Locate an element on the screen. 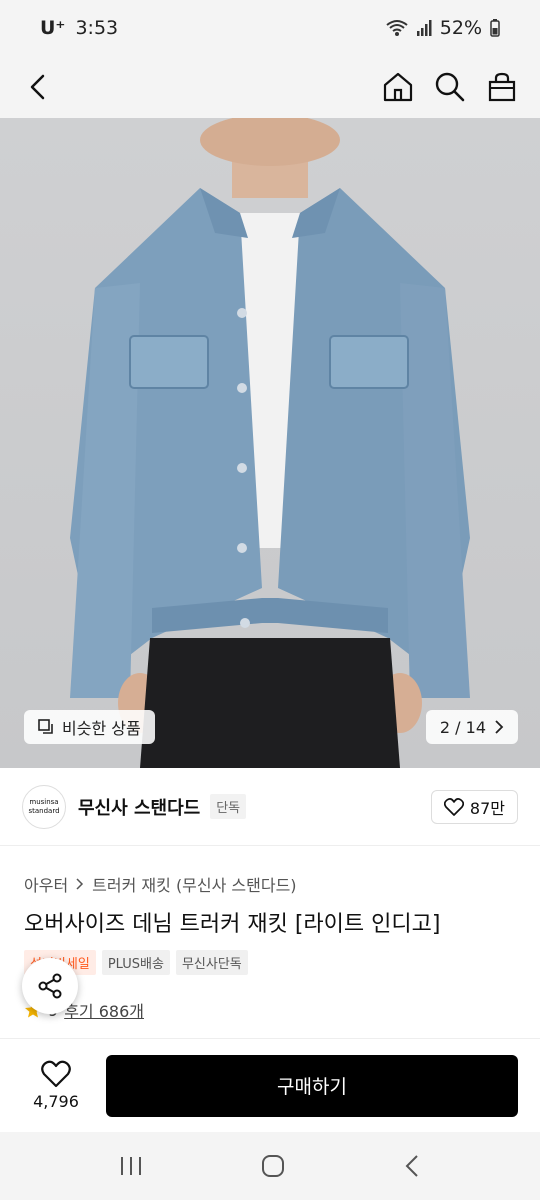 This screenshot has width=540, height=1200. brand-row: musinsa standard 무신사 스탠다드 단독 87만 is located at coordinates (270, 807).